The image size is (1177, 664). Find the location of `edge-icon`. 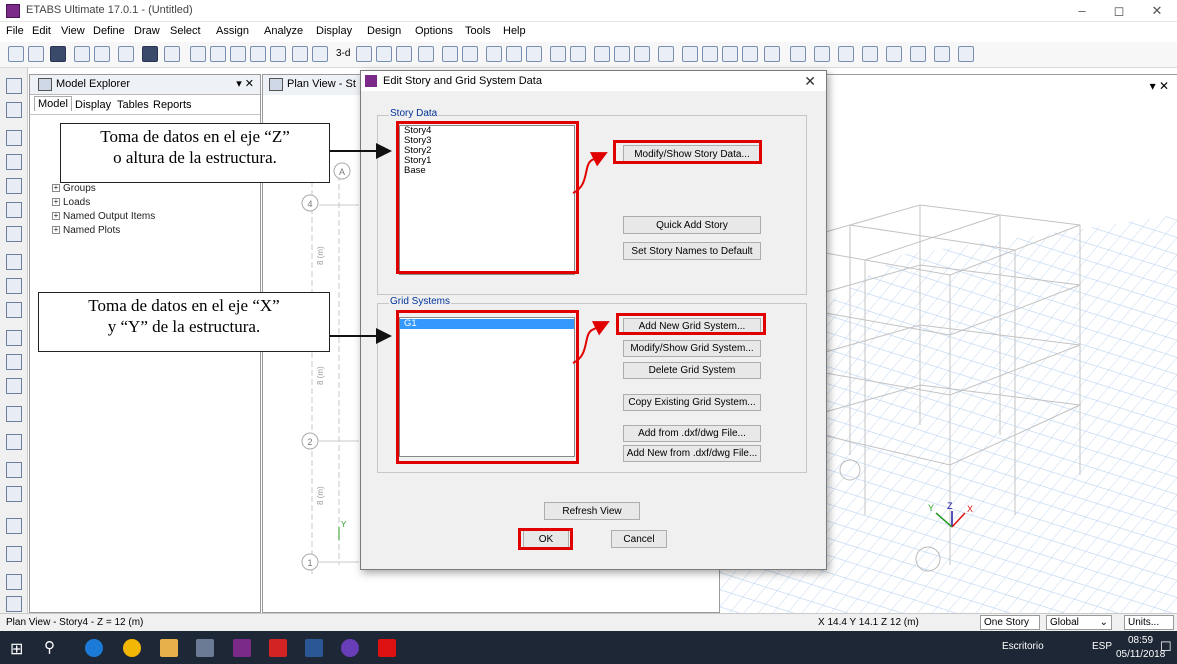

edge-icon is located at coordinates (94, 648).